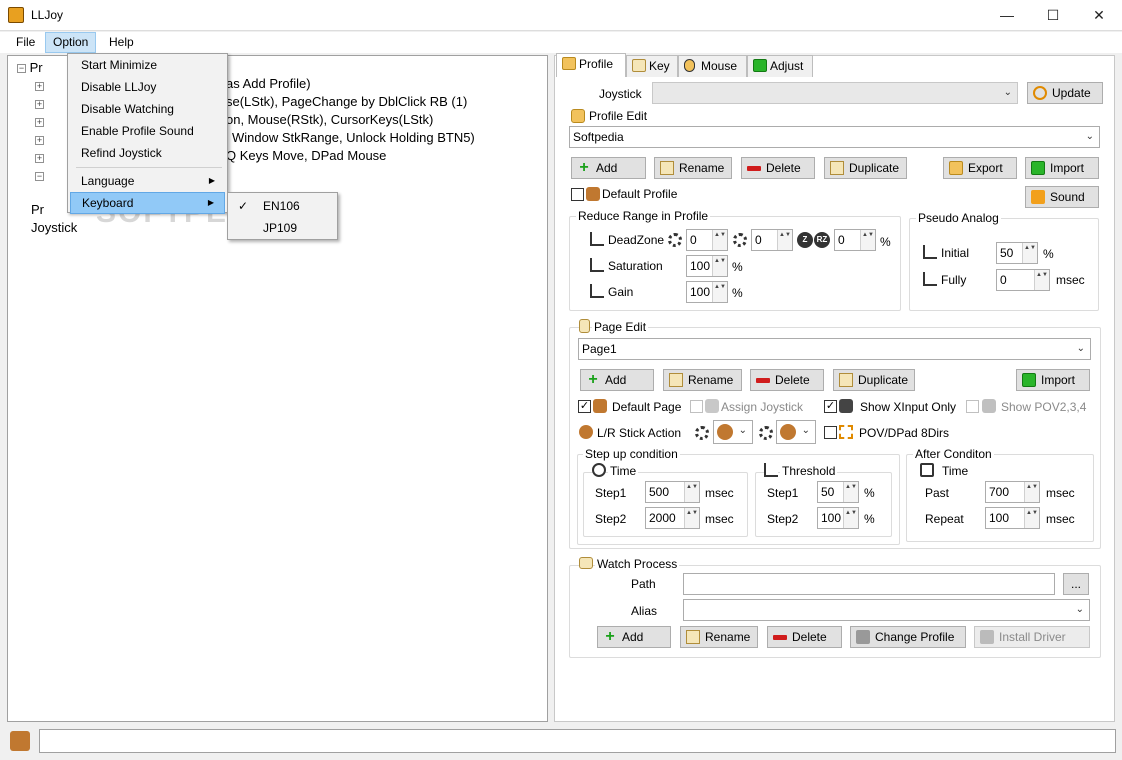 The width and height of the screenshot is (1122, 760). What do you see at coordinates (121, 42) in the screenshot?
I see `menu-help: Help` at bounding box center [121, 42].